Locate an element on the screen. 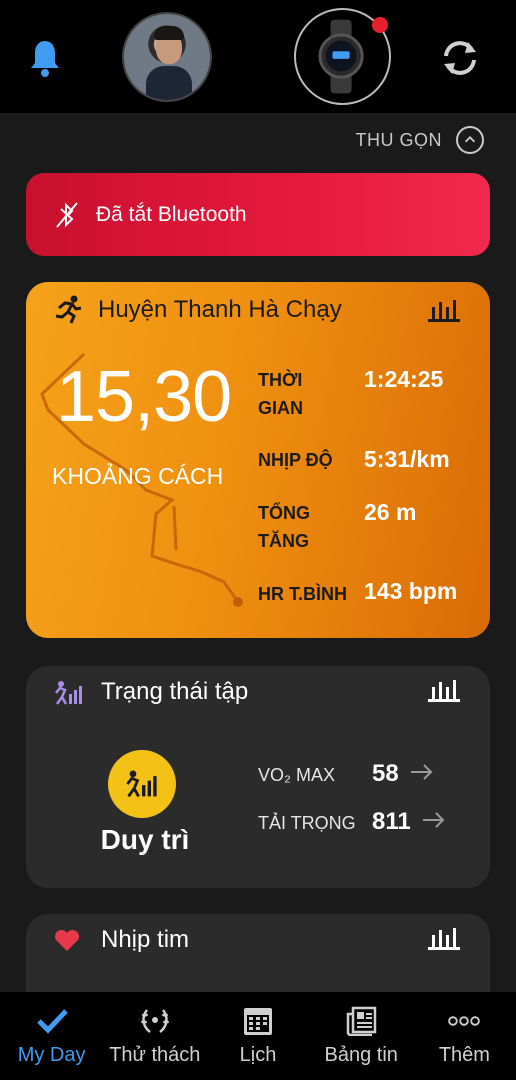 The height and width of the screenshot is (1080, 516). nav-label: Bảng tin is located at coordinates (361, 1055).